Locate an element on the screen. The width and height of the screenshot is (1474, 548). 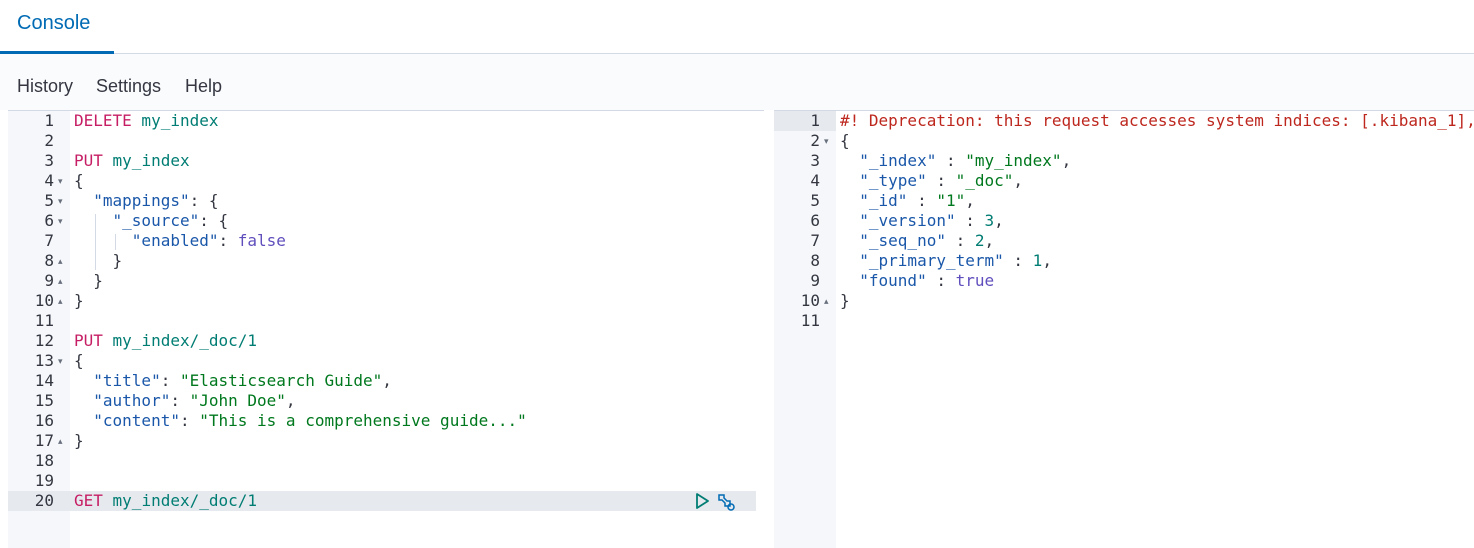
code-token: 1 is located at coordinates (1037, 260).